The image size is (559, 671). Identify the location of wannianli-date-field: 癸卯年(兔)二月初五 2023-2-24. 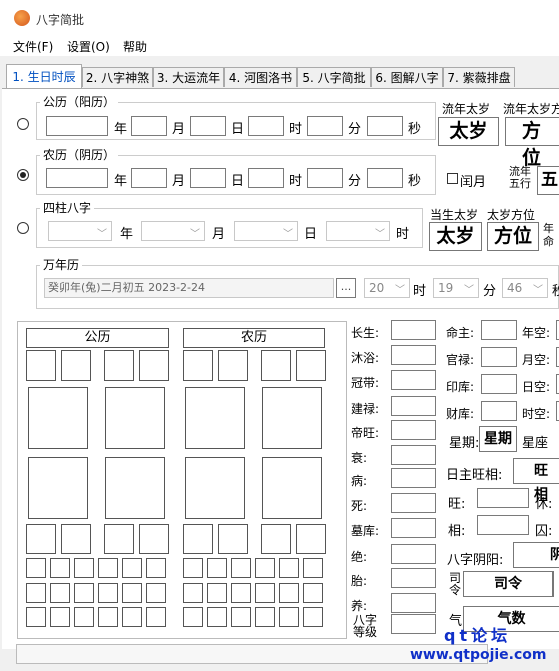
(189, 288).